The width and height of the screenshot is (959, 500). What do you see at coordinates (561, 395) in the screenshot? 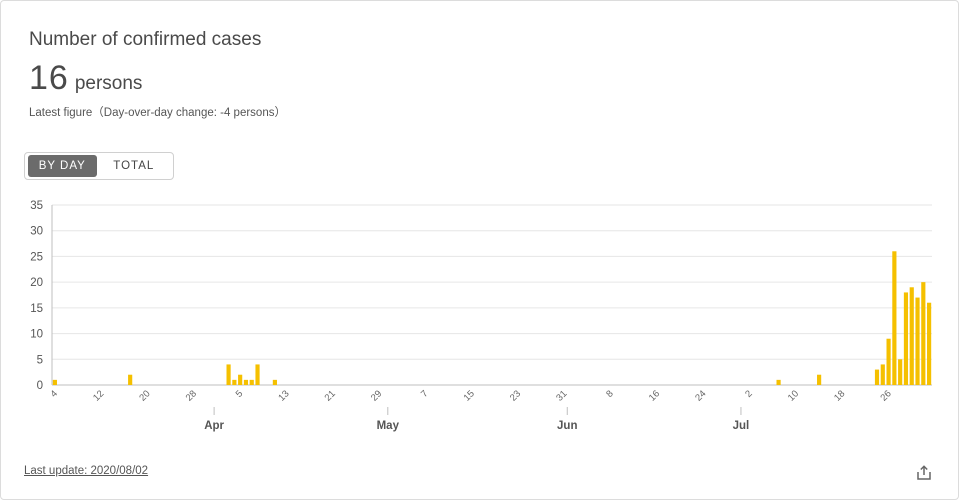
I see `x-tick-label: 31` at bounding box center [561, 395].